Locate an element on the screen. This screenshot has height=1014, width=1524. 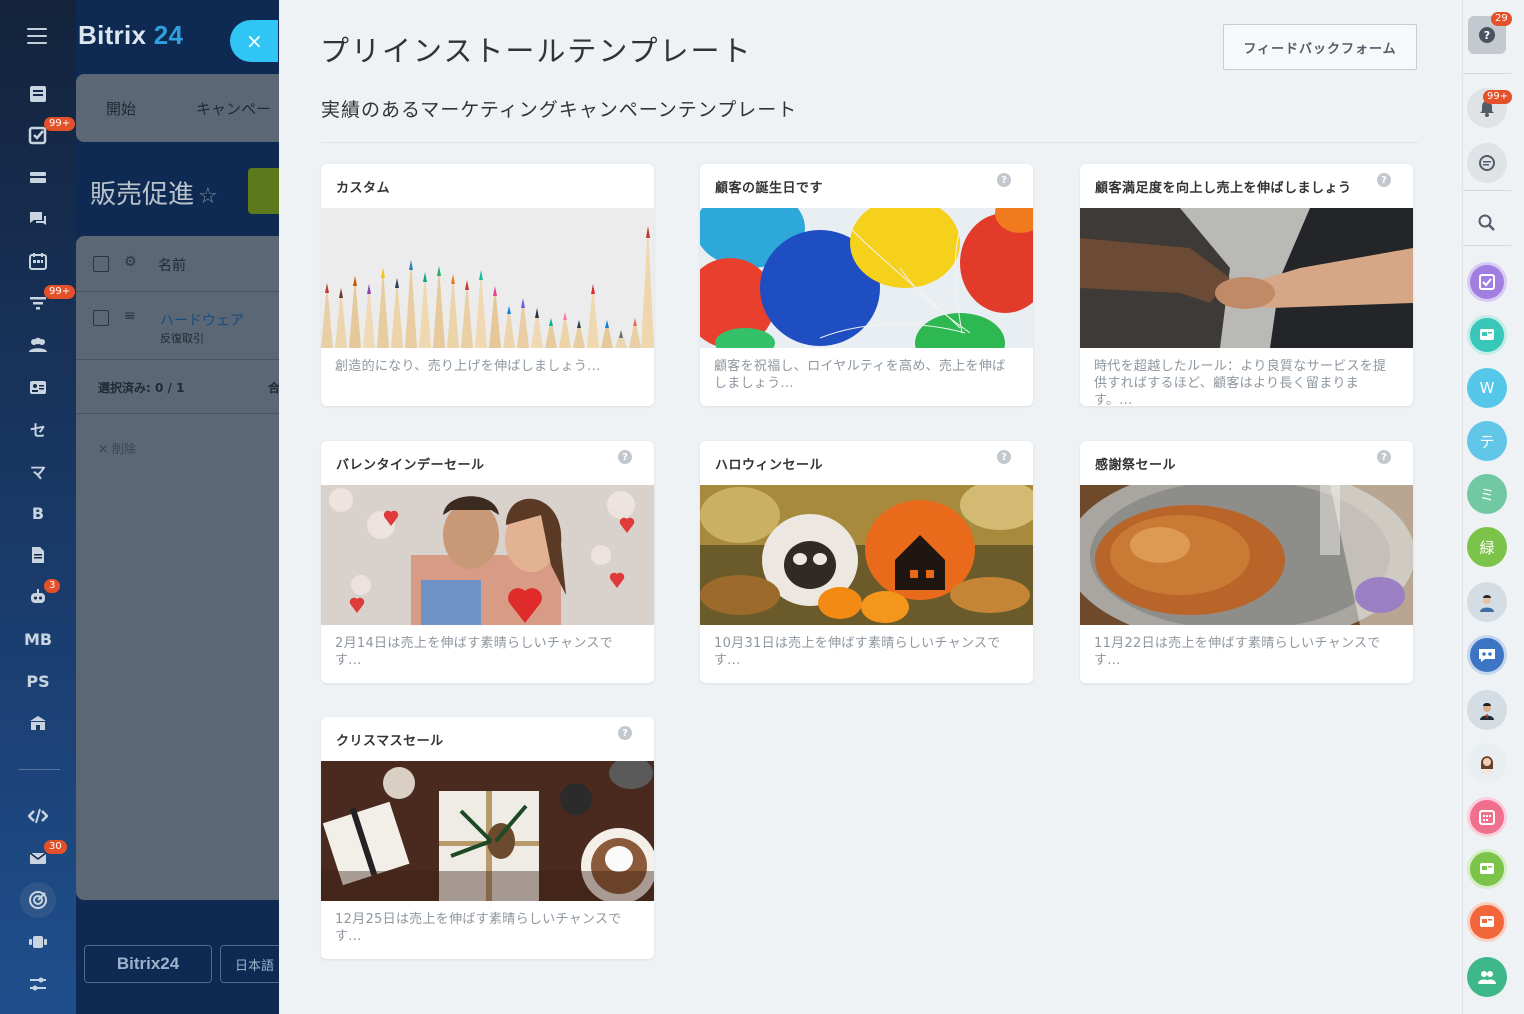
delete-icon: ✕ is located at coordinates (105, 449).